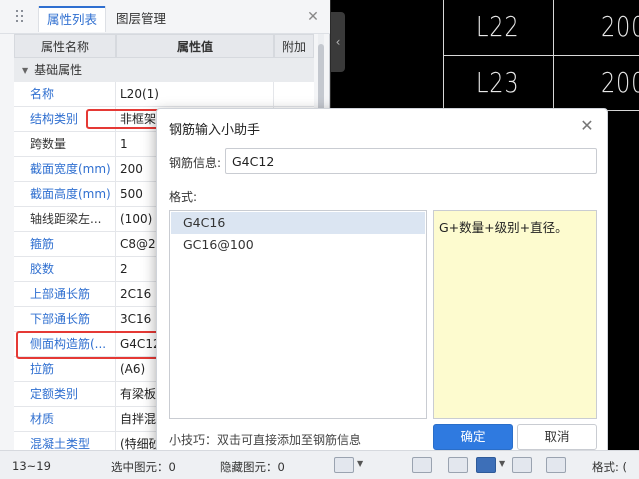 The height and width of the screenshot is (479, 639). Describe the element at coordinates (265, 440) in the screenshot. I see `tip-text: 小技巧：双击可直接添加至钢筋信息` at that location.